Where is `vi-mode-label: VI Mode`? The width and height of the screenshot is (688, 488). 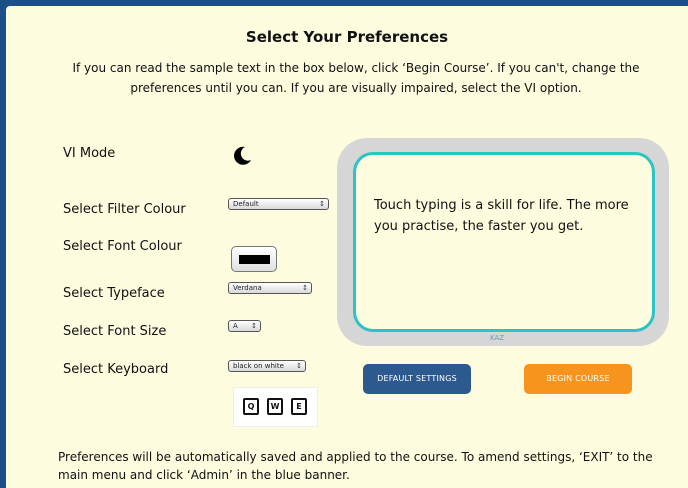 vi-mode-label: VI Mode is located at coordinates (89, 153).